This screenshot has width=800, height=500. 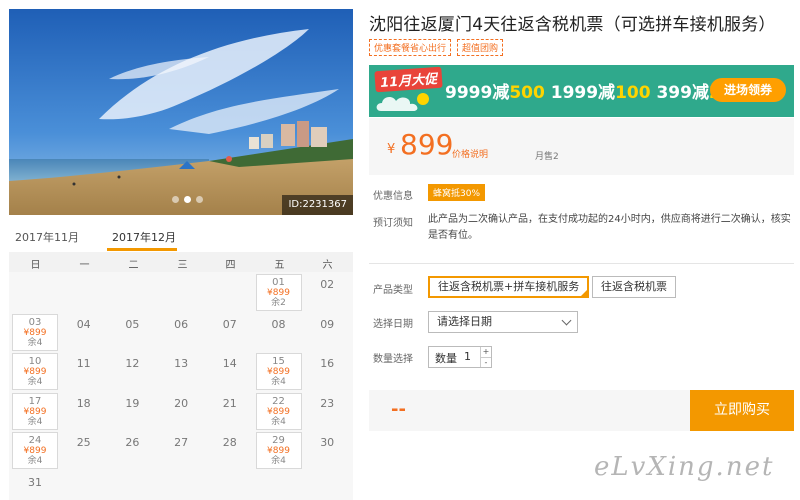 What do you see at coordinates (132, 324) in the screenshot?
I see `calendar-day-number: 05` at bounding box center [132, 324].